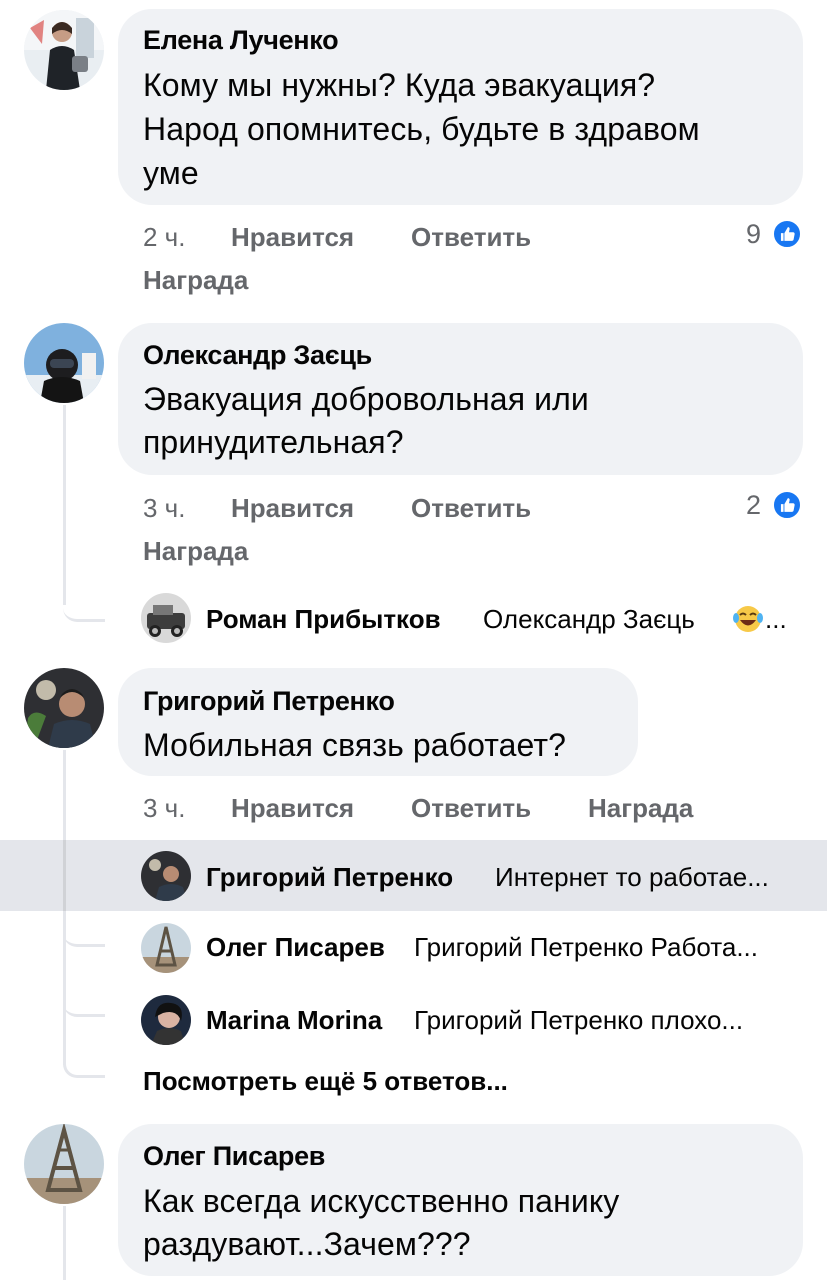 This screenshot has width=827, height=1280. What do you see at coordinates (589, 619) in the screenshot?
I see `reply-text: Олександр Заєць` at bounding box center [589, 619].